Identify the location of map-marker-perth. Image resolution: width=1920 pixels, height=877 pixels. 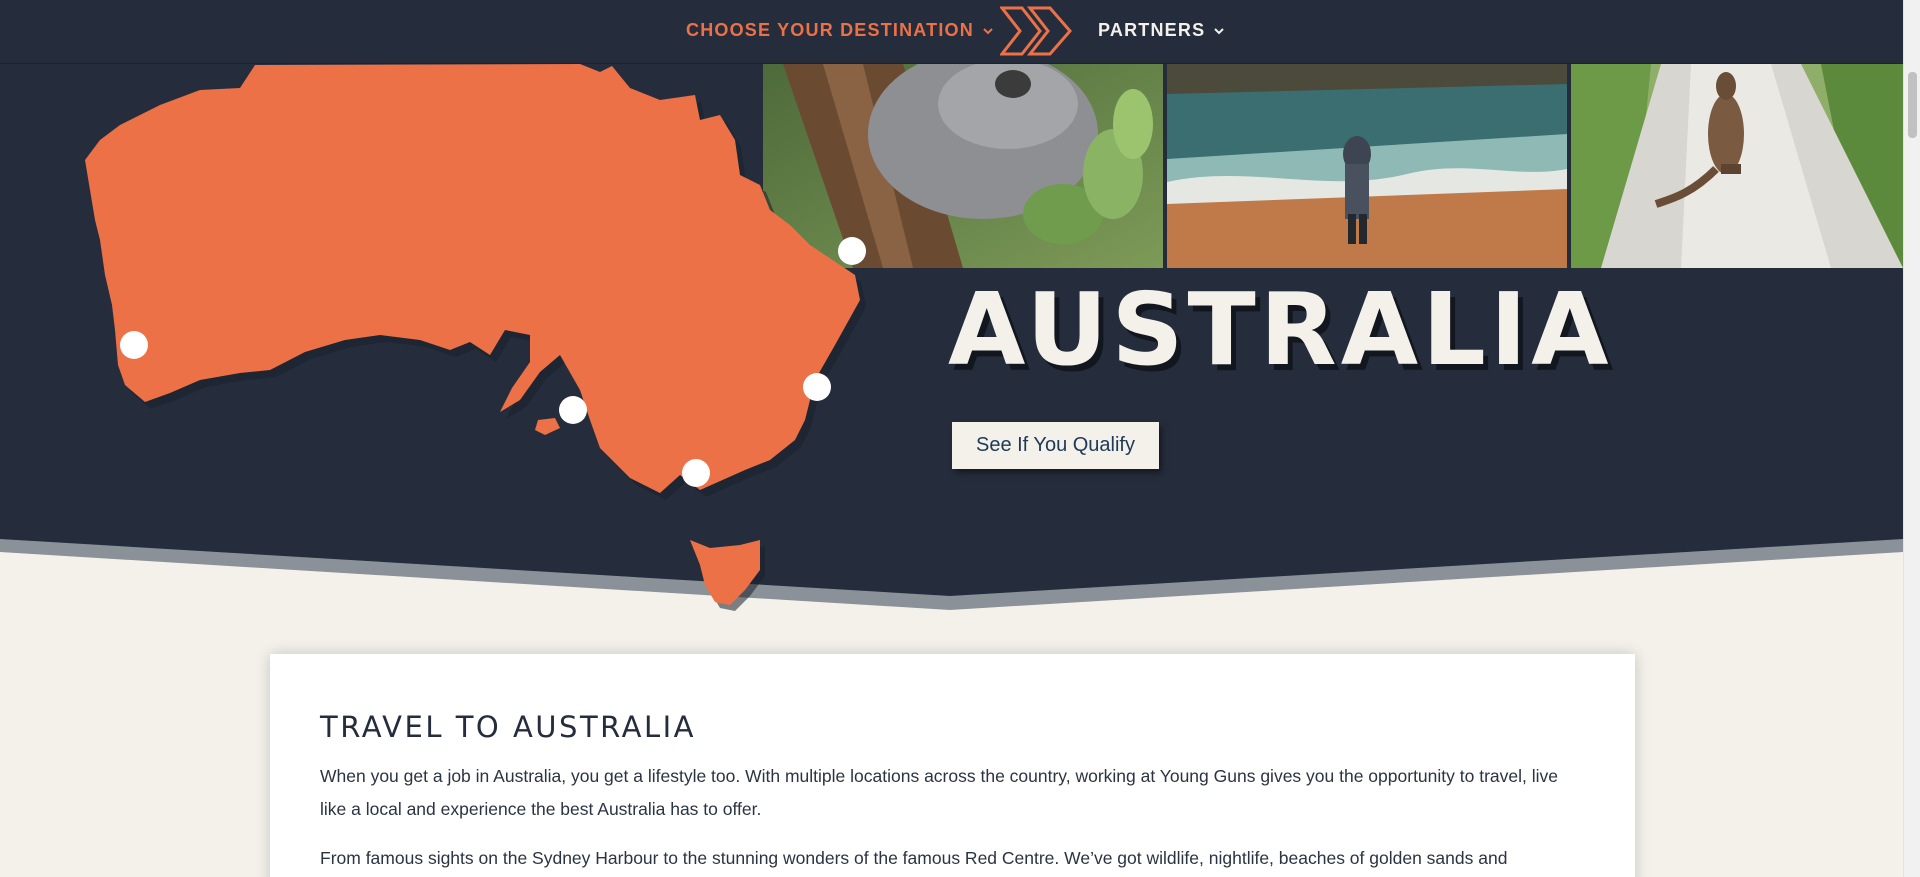
(134, 345).